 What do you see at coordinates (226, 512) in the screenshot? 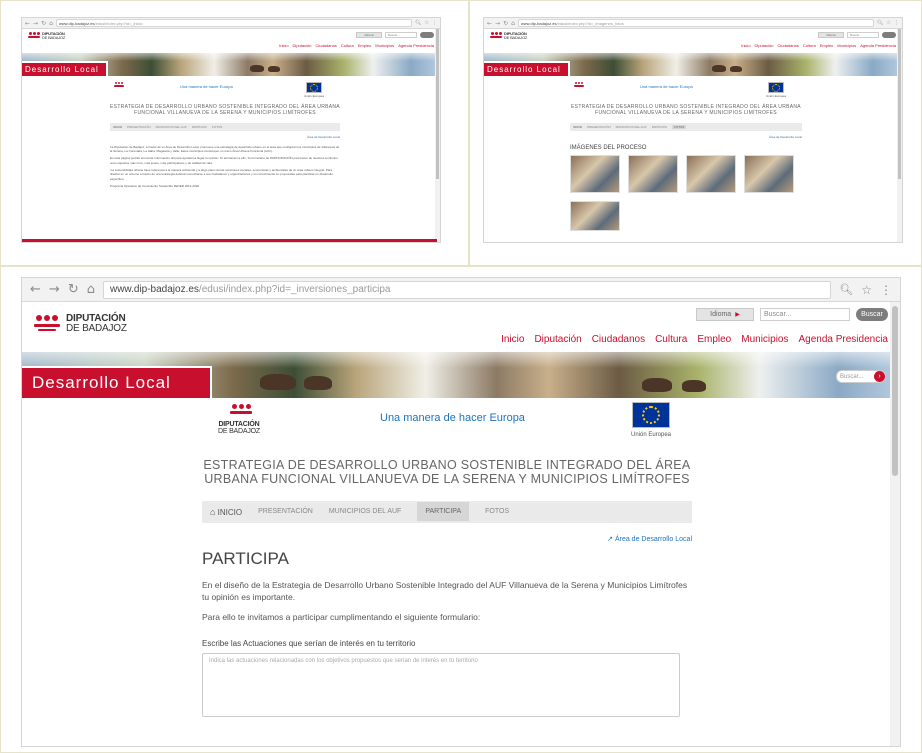
I see `tab-inicio: ⌂ INICIO` at bounding box center [226, 512].